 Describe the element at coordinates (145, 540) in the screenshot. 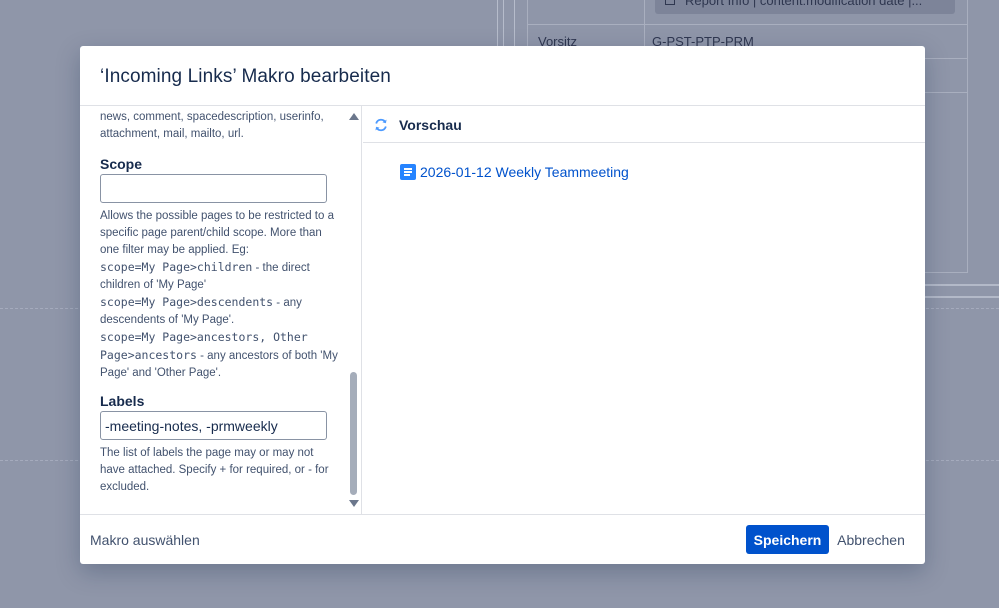

I see `select-macro-link: Makro auswählen` at that location.